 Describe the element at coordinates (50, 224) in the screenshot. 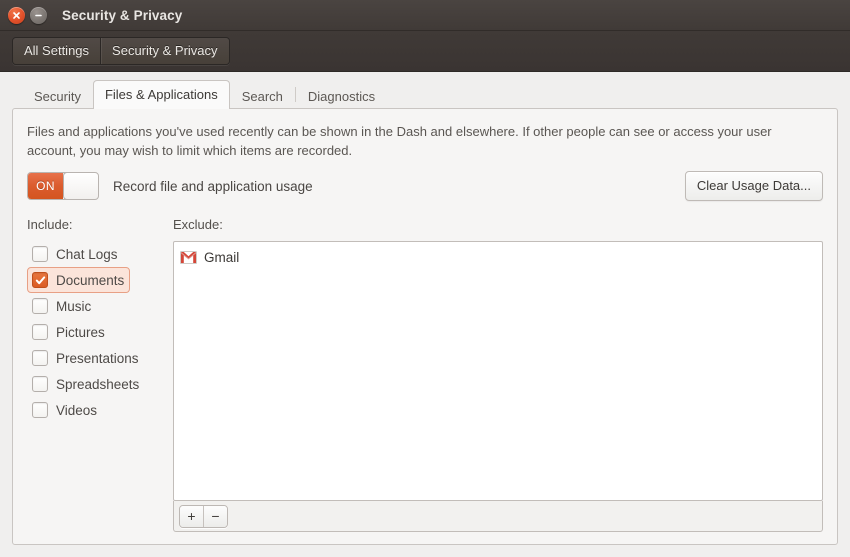

I see `include-heading: Include:` at that location.